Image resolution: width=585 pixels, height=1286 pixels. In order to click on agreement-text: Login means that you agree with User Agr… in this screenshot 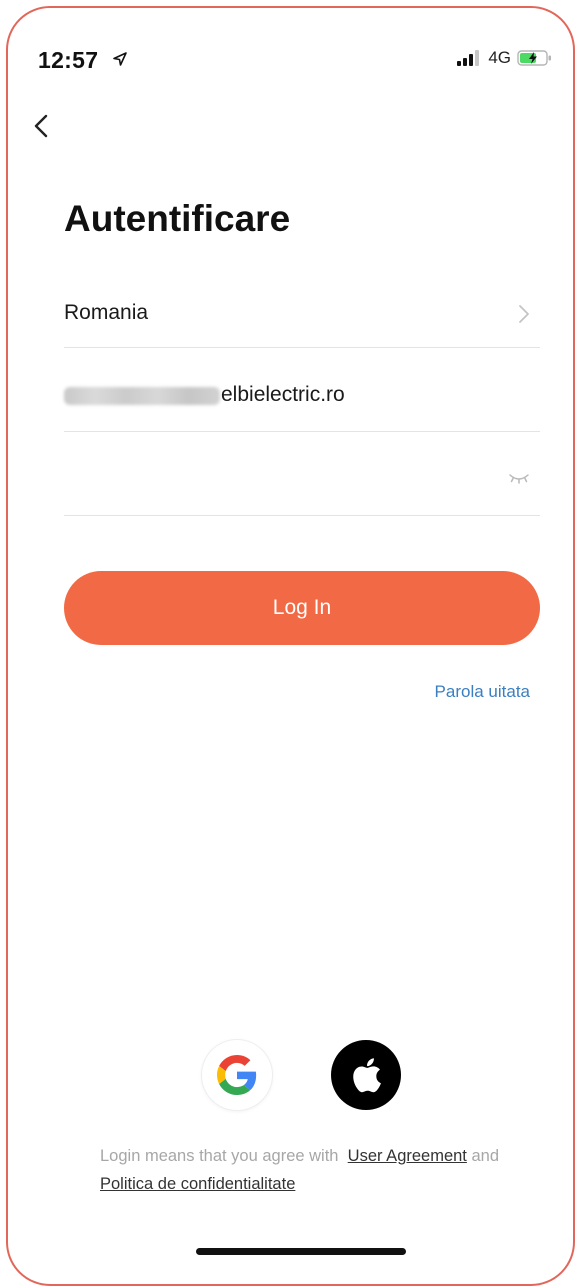, I will do `click(310, 1170)`.